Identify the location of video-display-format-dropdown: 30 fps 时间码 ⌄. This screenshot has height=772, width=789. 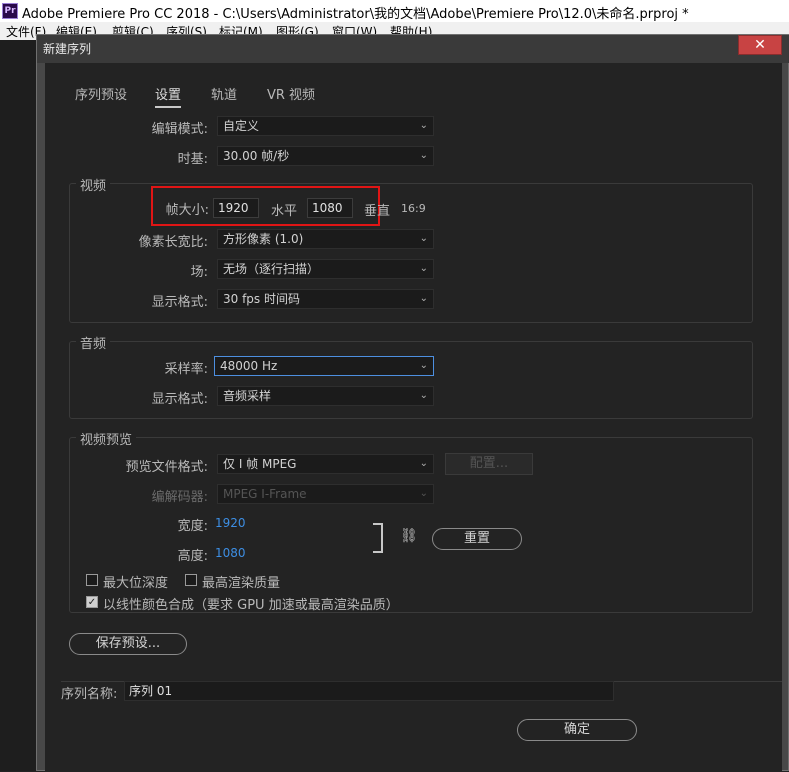
(325, 299).